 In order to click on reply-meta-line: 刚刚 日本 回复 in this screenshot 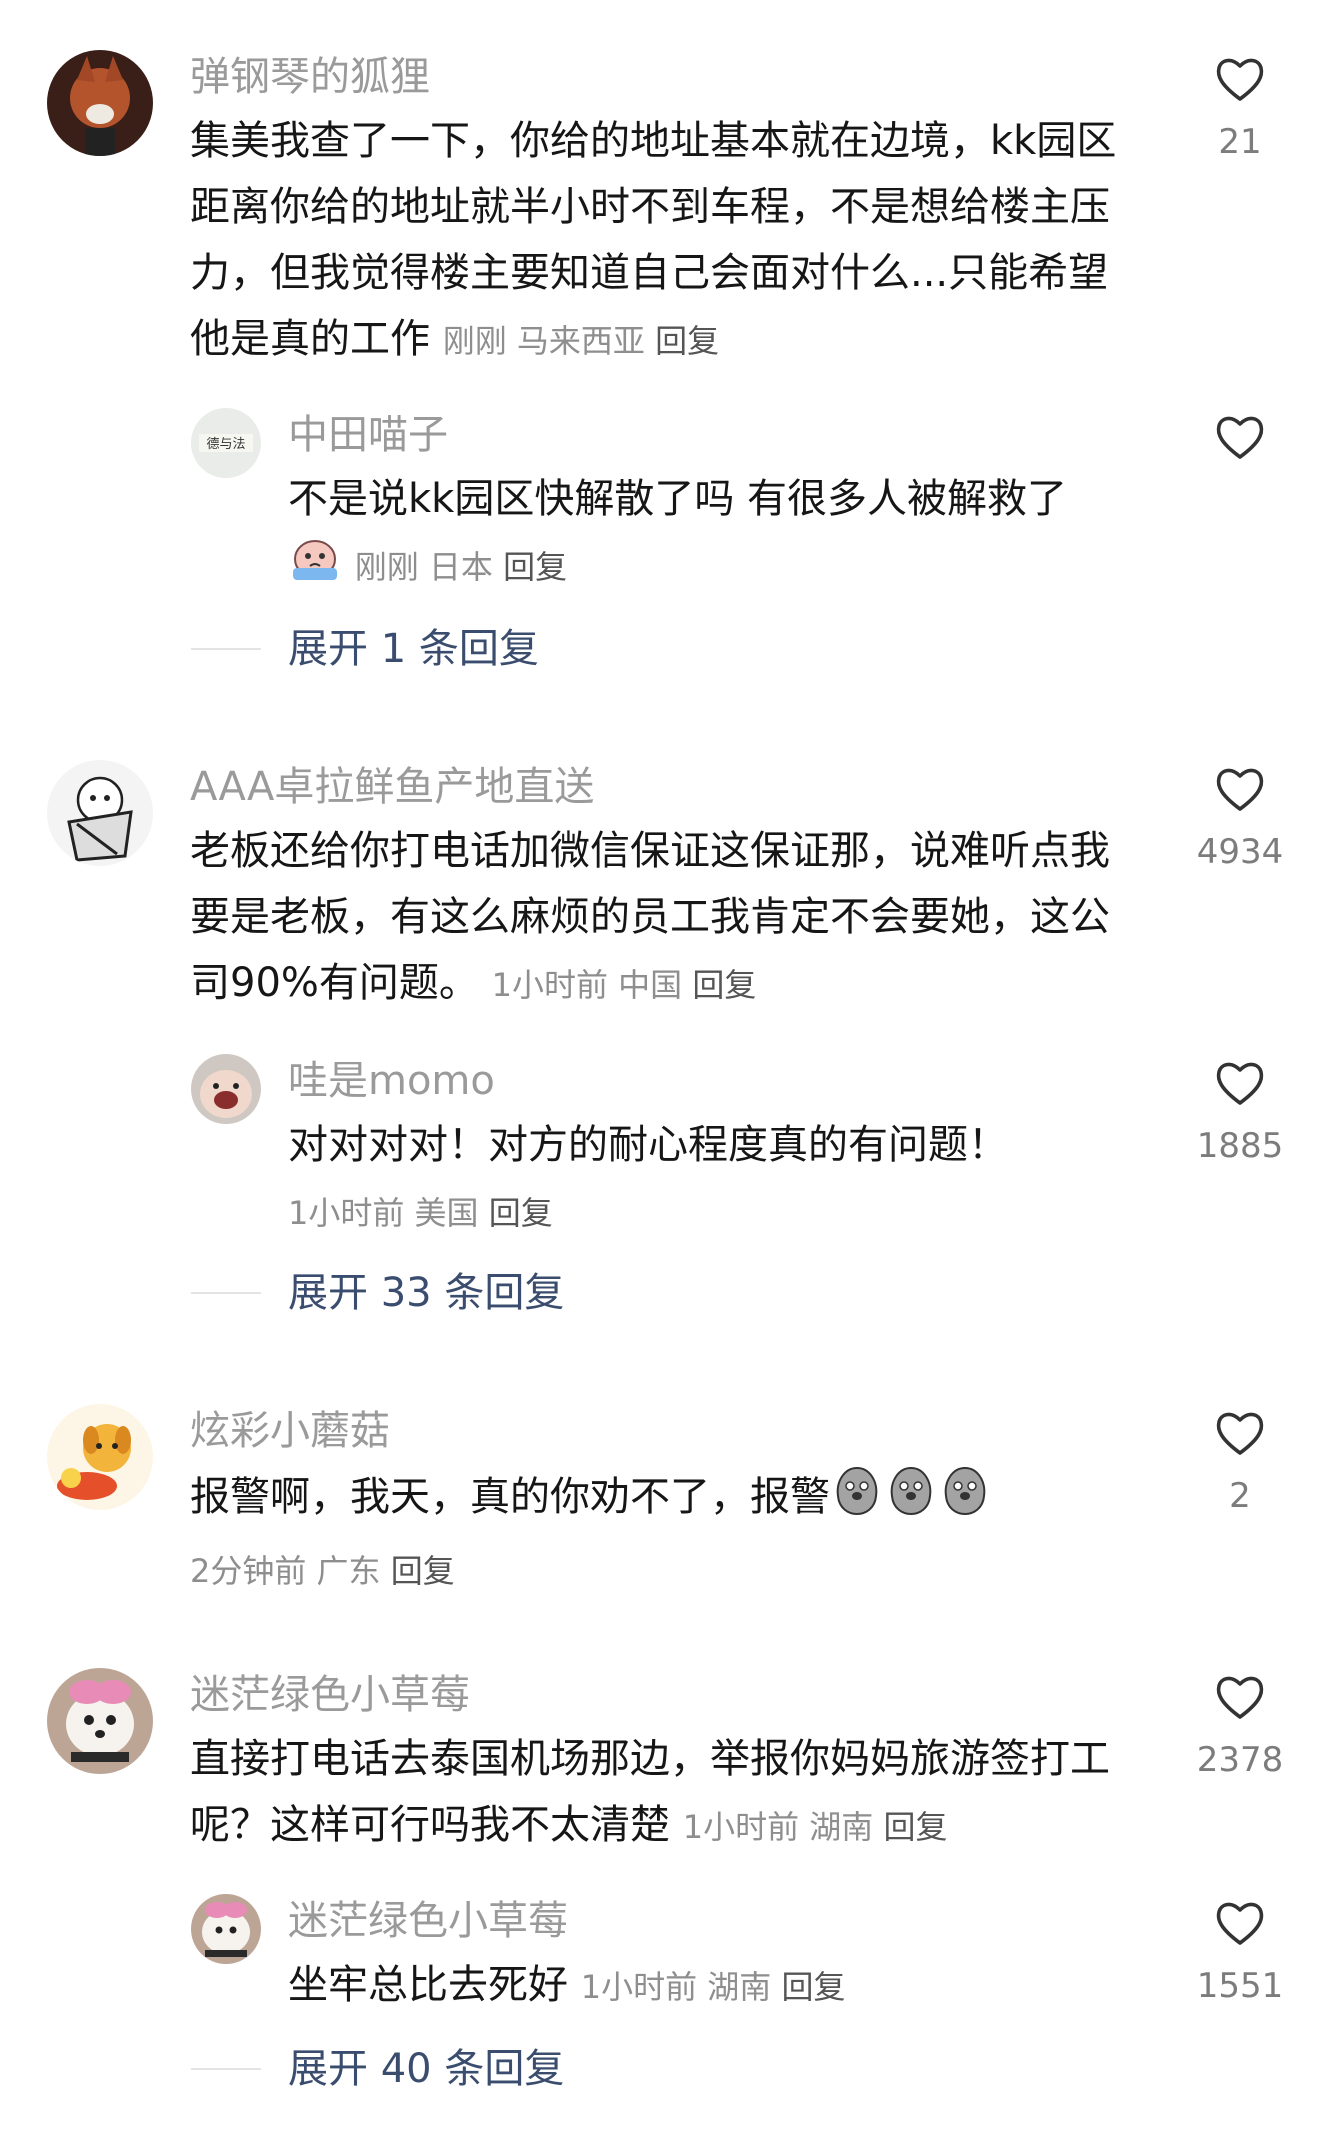, I will do `click(677, 567)`.